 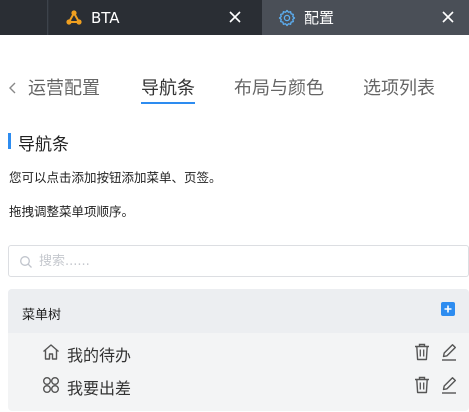 I want to click on tab-layout-color: 布局与颜色, so click(x=279, y=87).